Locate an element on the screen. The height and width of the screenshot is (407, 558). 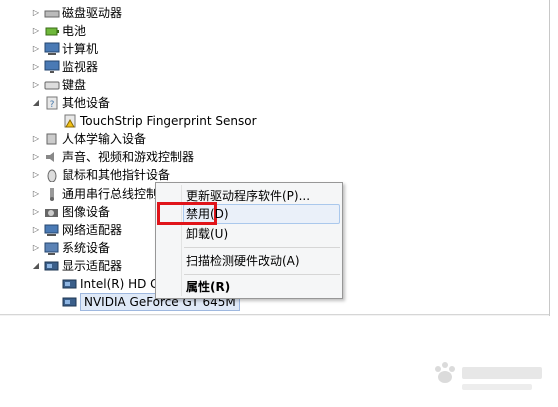
camera-icon is located at coordinates (52, 212).